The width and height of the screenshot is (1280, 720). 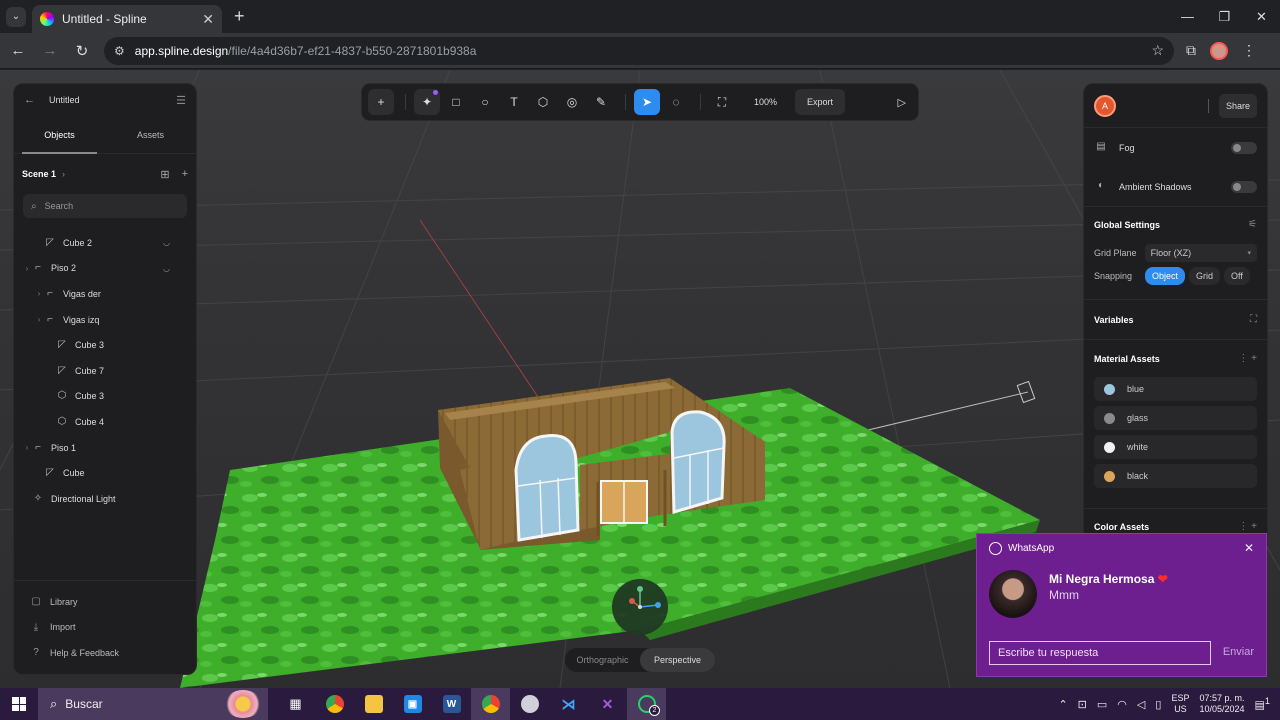 I want to click on add-object-icon: +, so click(x=185, y=174).